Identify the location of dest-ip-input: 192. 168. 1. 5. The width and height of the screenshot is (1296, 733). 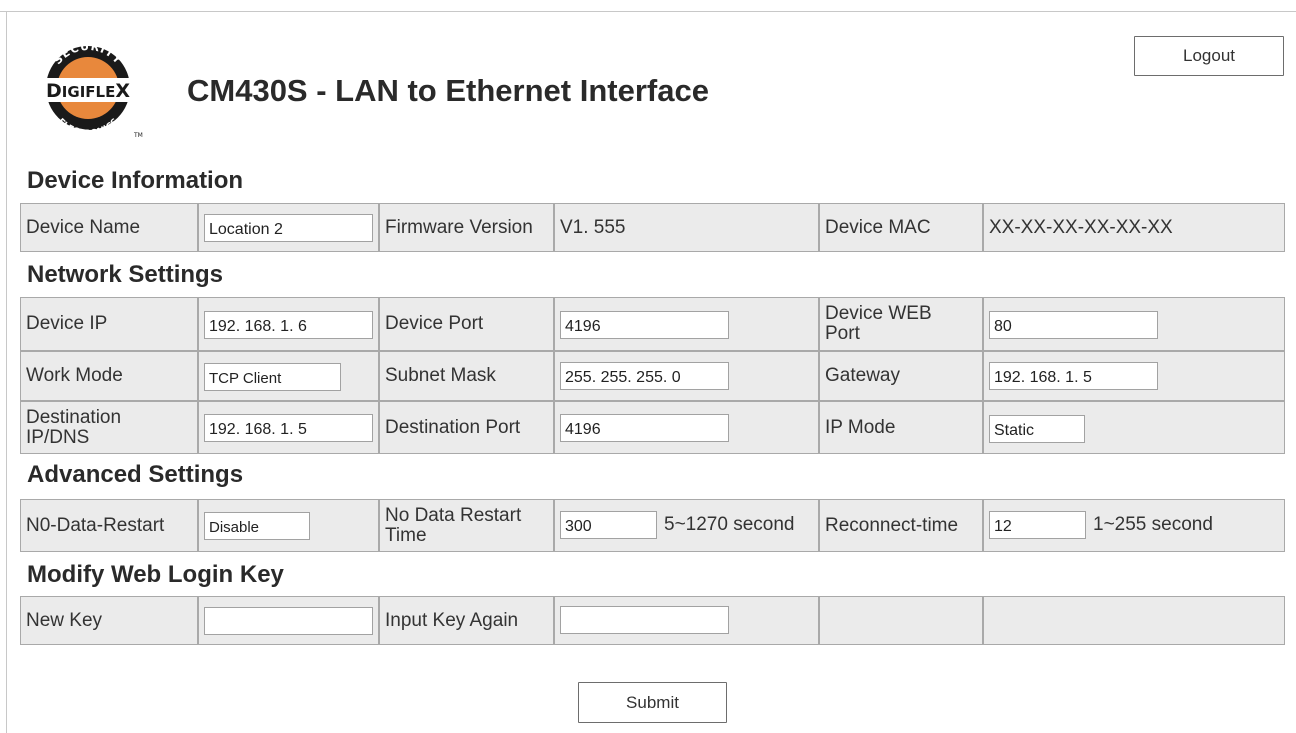
(288, 428).